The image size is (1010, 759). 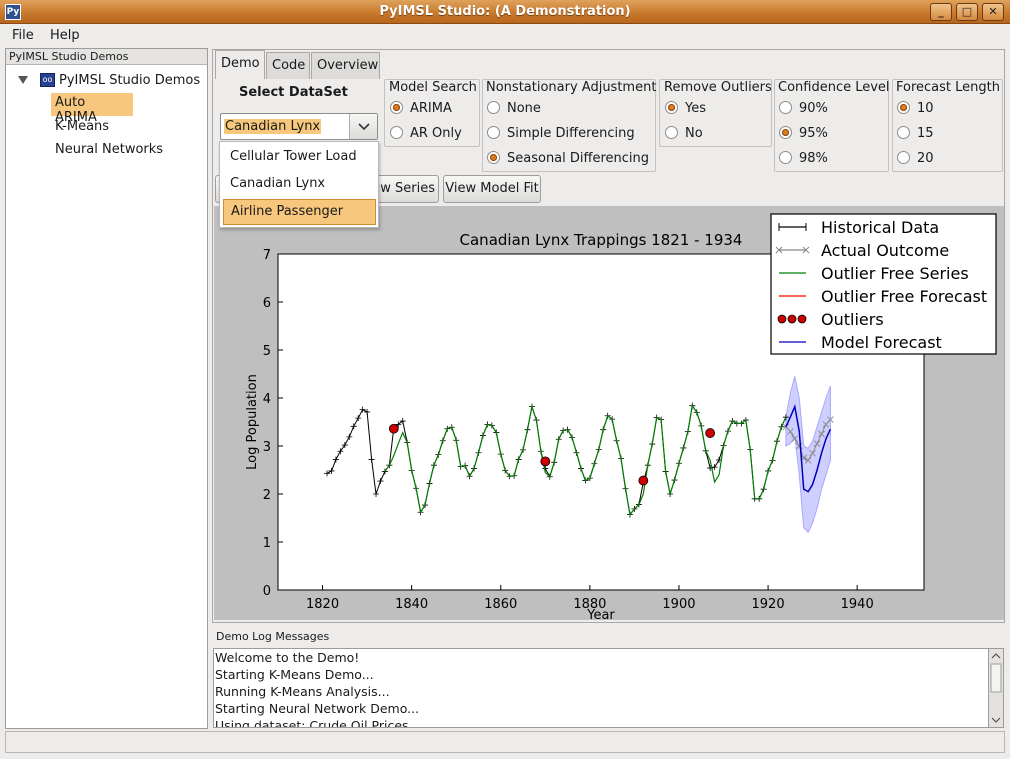 I want to click on dataset-option-lynx: Canadian Lynx, so click(x=299, y=185).